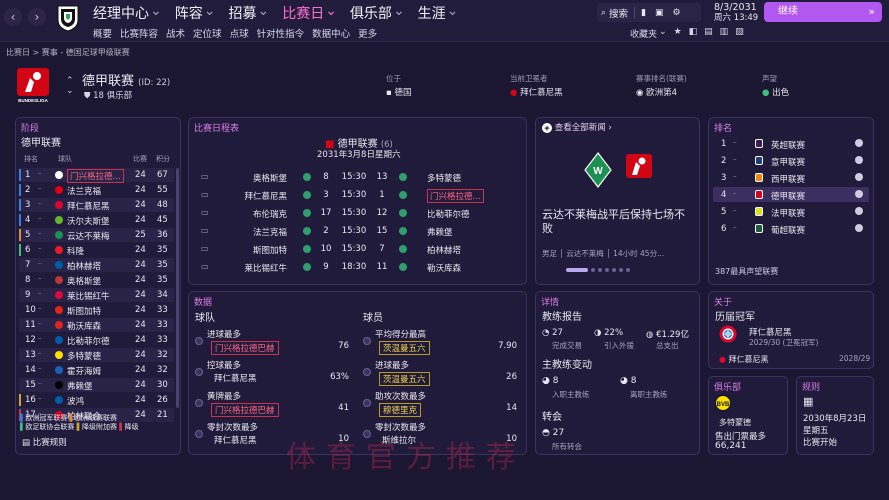 This screenshot has width=889, height=500. I want to click on submenu-data-center: 数据中心, so click(331, 33).